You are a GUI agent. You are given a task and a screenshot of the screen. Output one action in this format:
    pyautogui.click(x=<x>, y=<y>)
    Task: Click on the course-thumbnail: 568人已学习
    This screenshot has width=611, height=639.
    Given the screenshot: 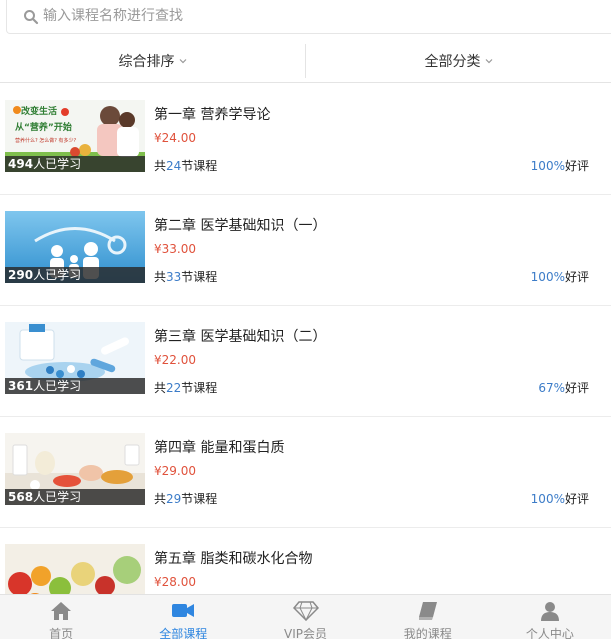 What is the action you would take?
    pyautogui.click(x=75, y=469)
    